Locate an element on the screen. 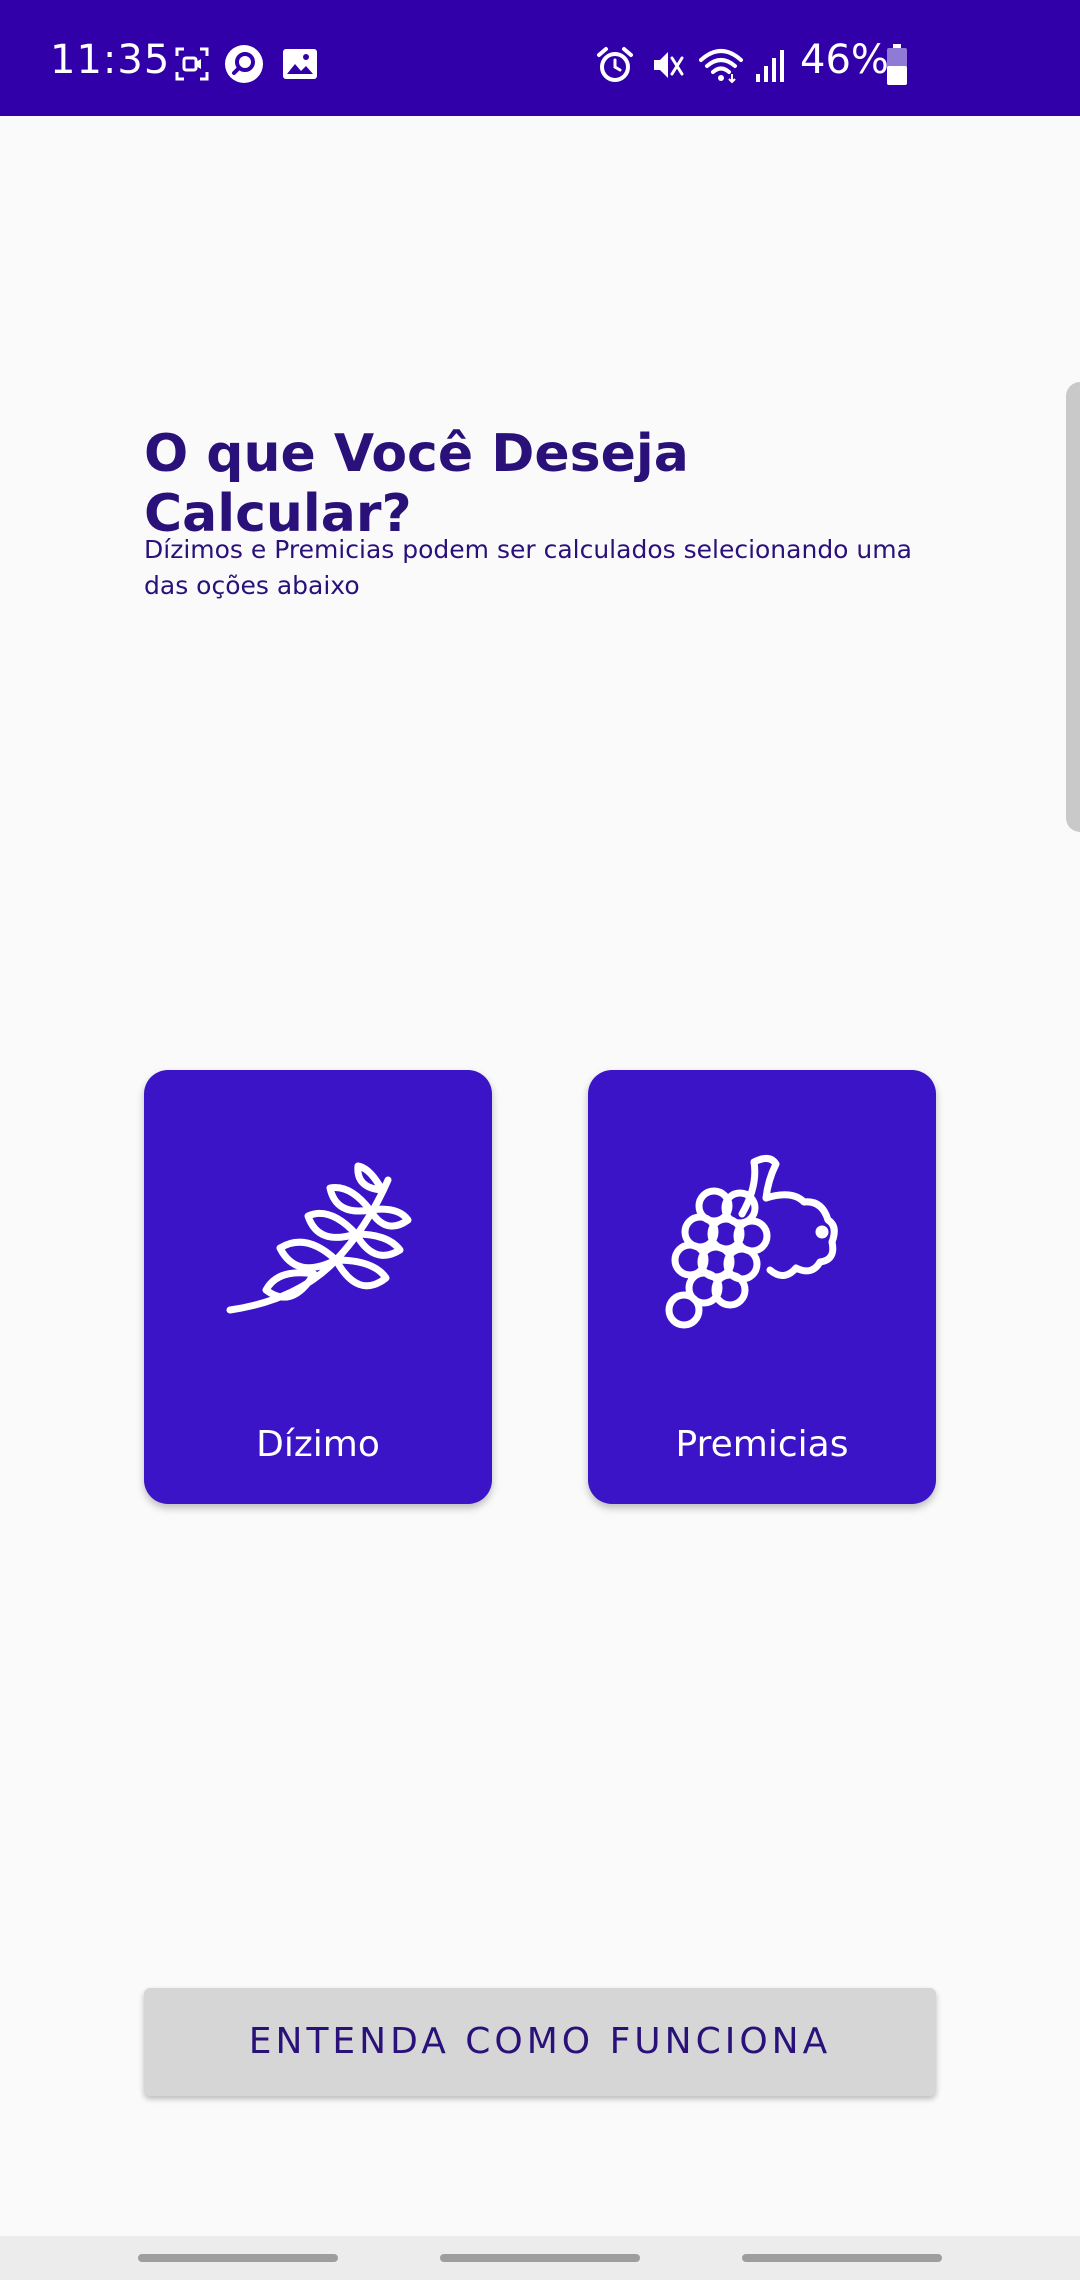 This screenshot has width=1080, height=2280. wifi-icon is located at coordinates (721, 66).